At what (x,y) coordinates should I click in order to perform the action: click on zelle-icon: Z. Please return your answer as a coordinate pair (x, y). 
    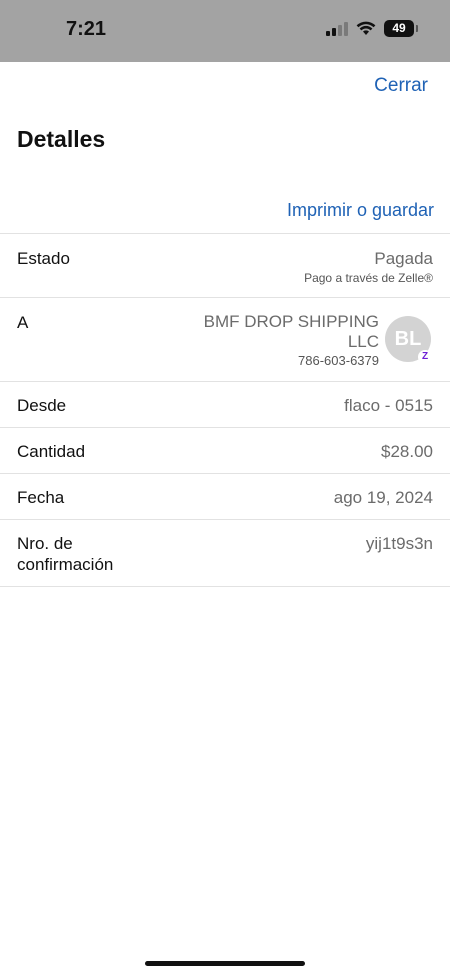
    Looking at the image, I should click on (425, 357).